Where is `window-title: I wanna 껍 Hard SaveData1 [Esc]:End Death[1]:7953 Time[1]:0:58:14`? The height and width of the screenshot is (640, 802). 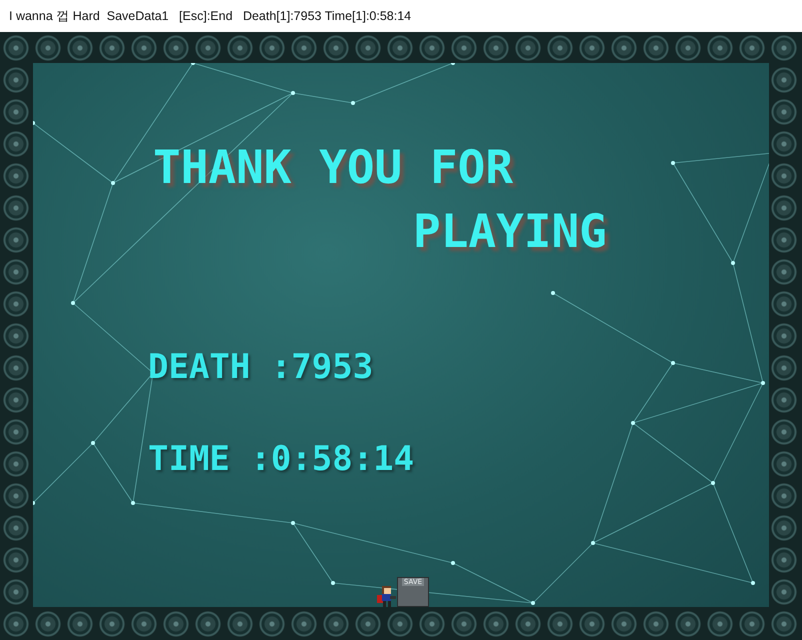
window-title: I wanna 껍 Hard SaveData1 [Esc]:End Death[1]:7953 Time[1]:0:58:14 is located at coordinates (210, 16).